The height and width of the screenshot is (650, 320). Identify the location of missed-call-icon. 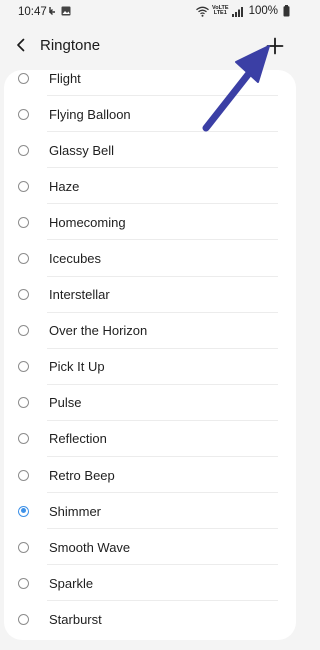
(52, 11).